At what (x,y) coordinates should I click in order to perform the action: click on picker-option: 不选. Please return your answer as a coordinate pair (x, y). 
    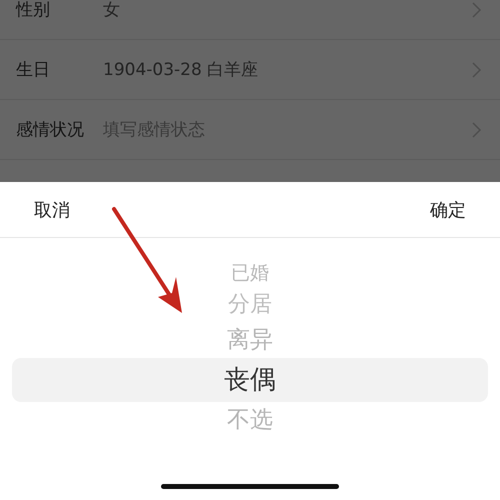
    Looking at the image, I should click on (250, 420).